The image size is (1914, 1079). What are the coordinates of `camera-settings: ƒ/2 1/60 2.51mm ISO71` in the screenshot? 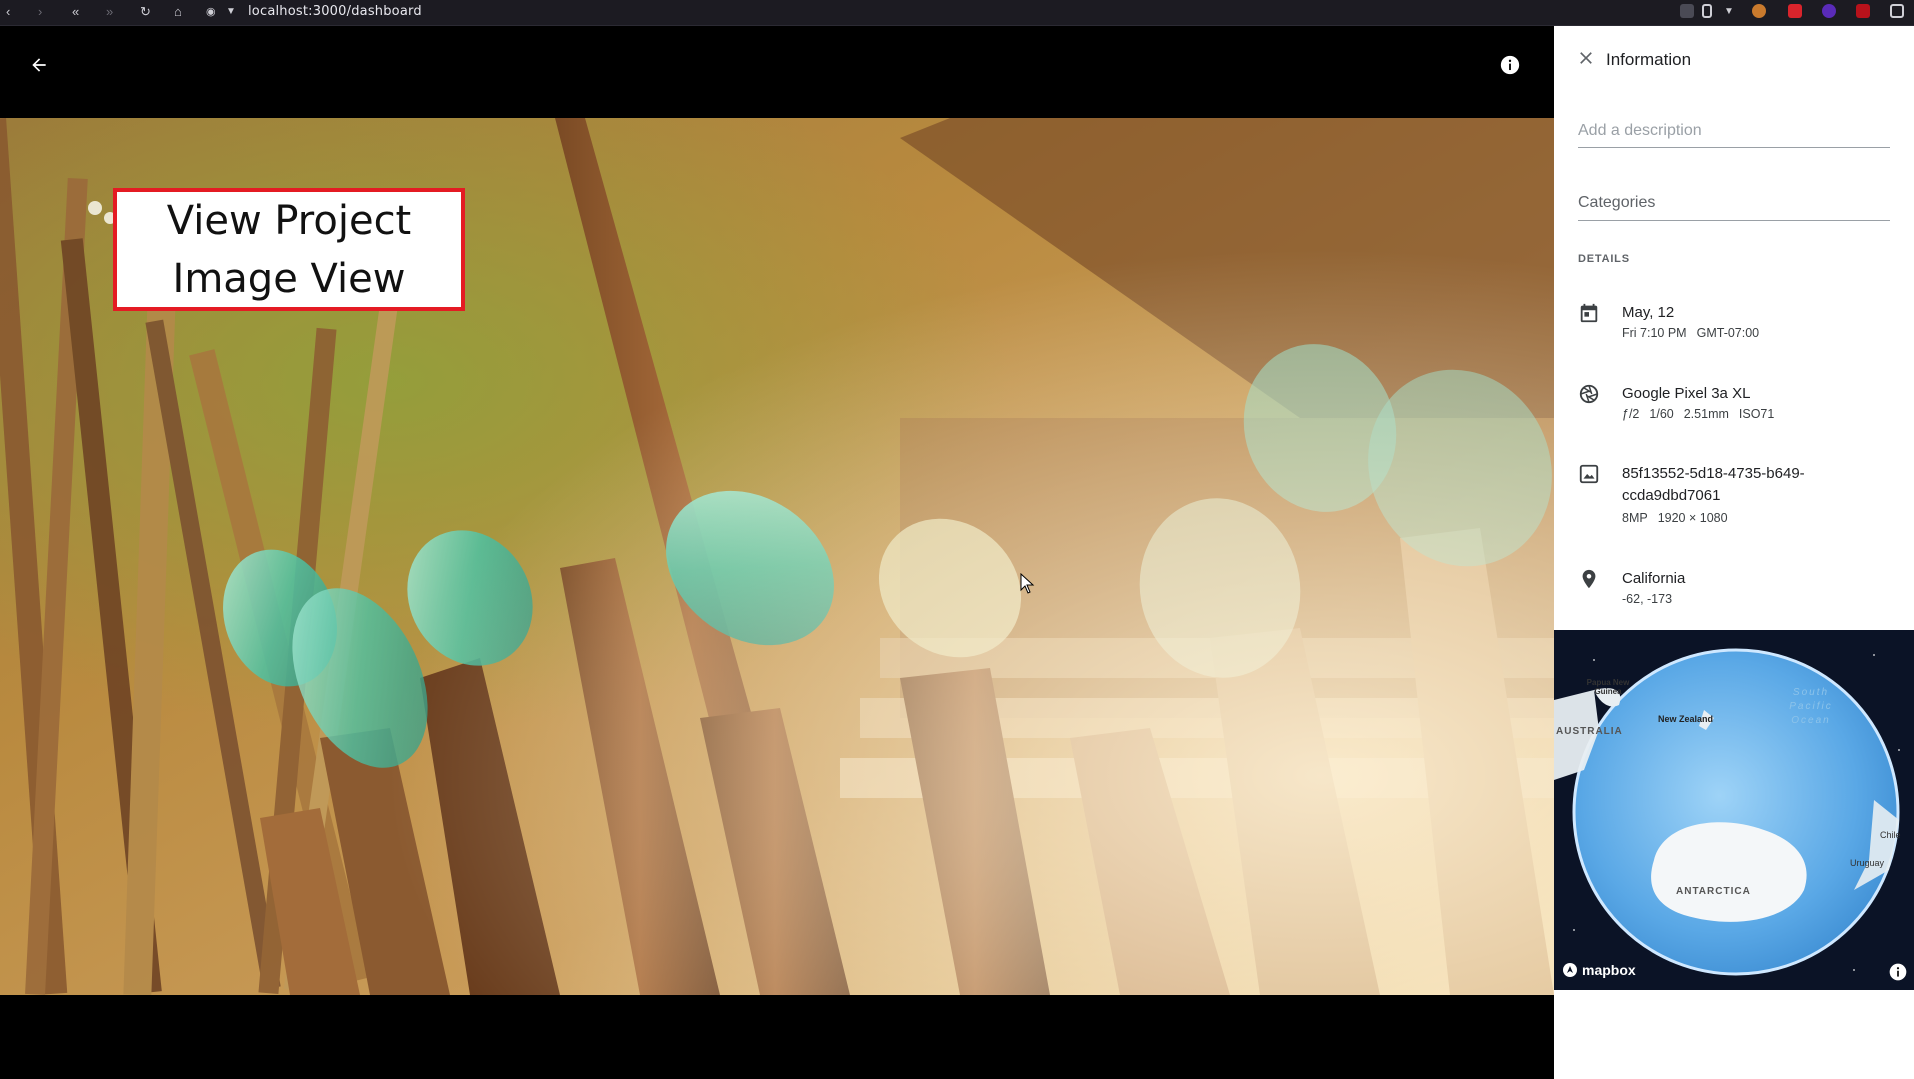 It's located at (1703, 414).